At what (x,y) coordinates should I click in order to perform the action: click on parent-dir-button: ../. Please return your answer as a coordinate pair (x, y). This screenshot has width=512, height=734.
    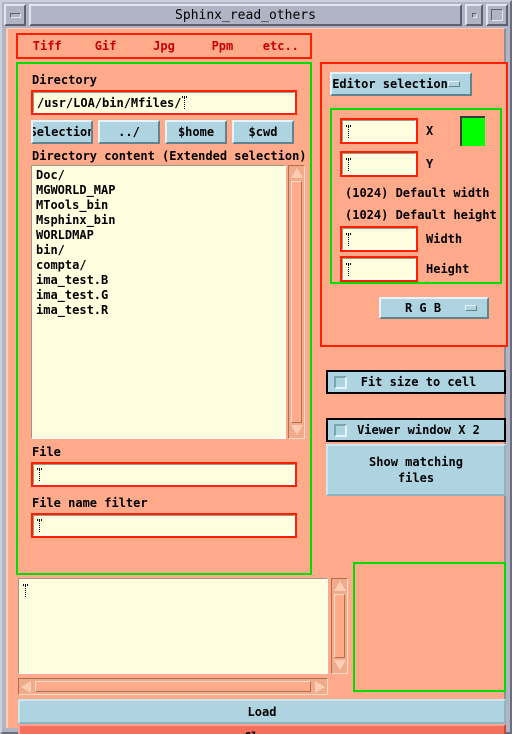
    Looking at the image, I should click on (129, 132).